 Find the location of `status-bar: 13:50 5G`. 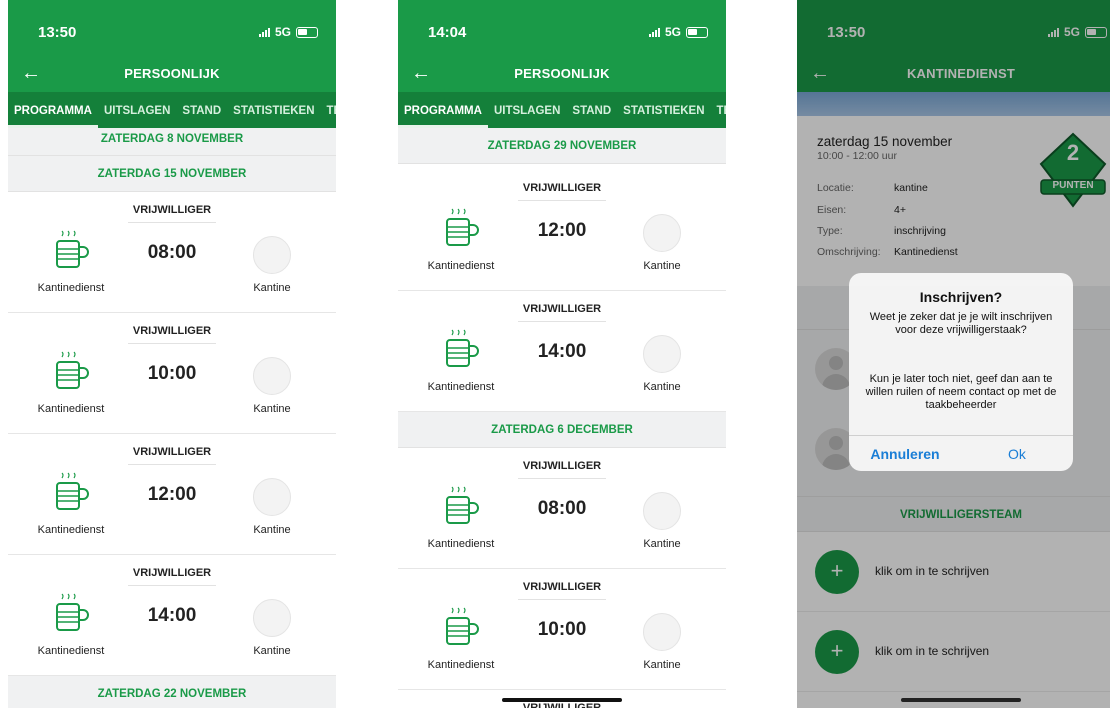

status-bar: 13:50 5G is located at coordinates (172, 28).